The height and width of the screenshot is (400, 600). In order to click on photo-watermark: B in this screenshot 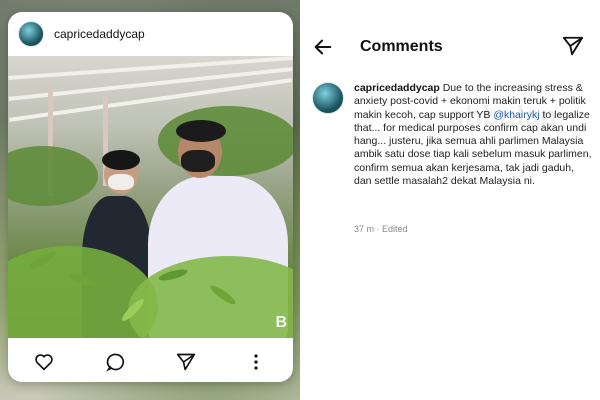, I will do `click(281, 322)`.